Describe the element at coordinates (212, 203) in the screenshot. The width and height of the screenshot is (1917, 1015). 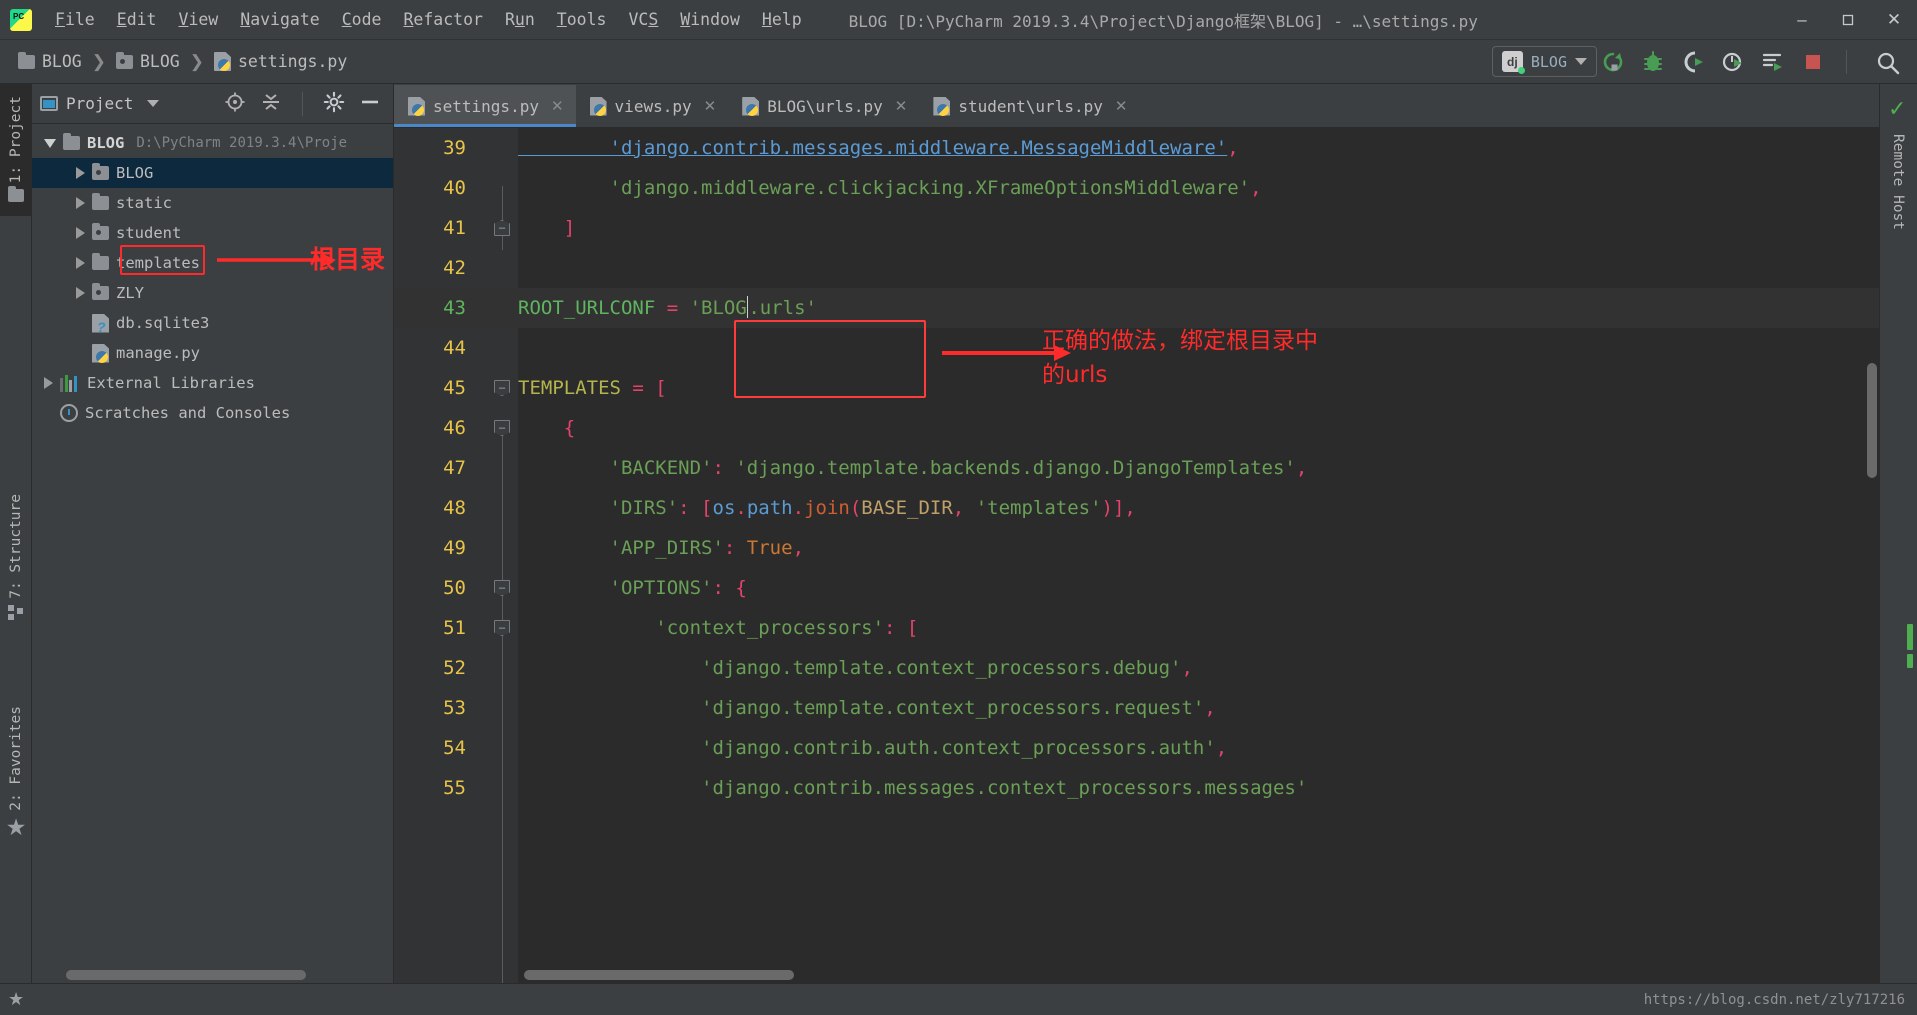
I see `tree-node-static: static` at that location.